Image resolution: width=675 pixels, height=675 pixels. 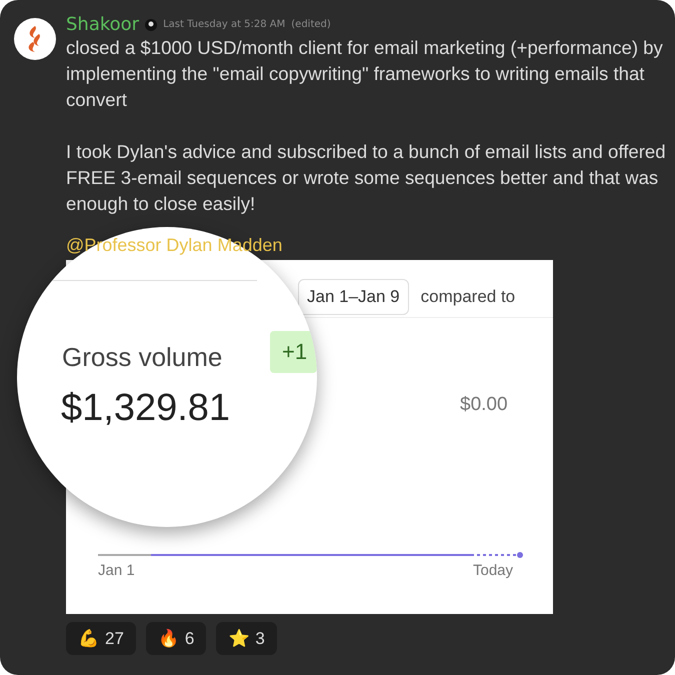 What do you see at coordinates (35, 39) in the screenshot?
I see `avatar` at bounding box center [35, 39].